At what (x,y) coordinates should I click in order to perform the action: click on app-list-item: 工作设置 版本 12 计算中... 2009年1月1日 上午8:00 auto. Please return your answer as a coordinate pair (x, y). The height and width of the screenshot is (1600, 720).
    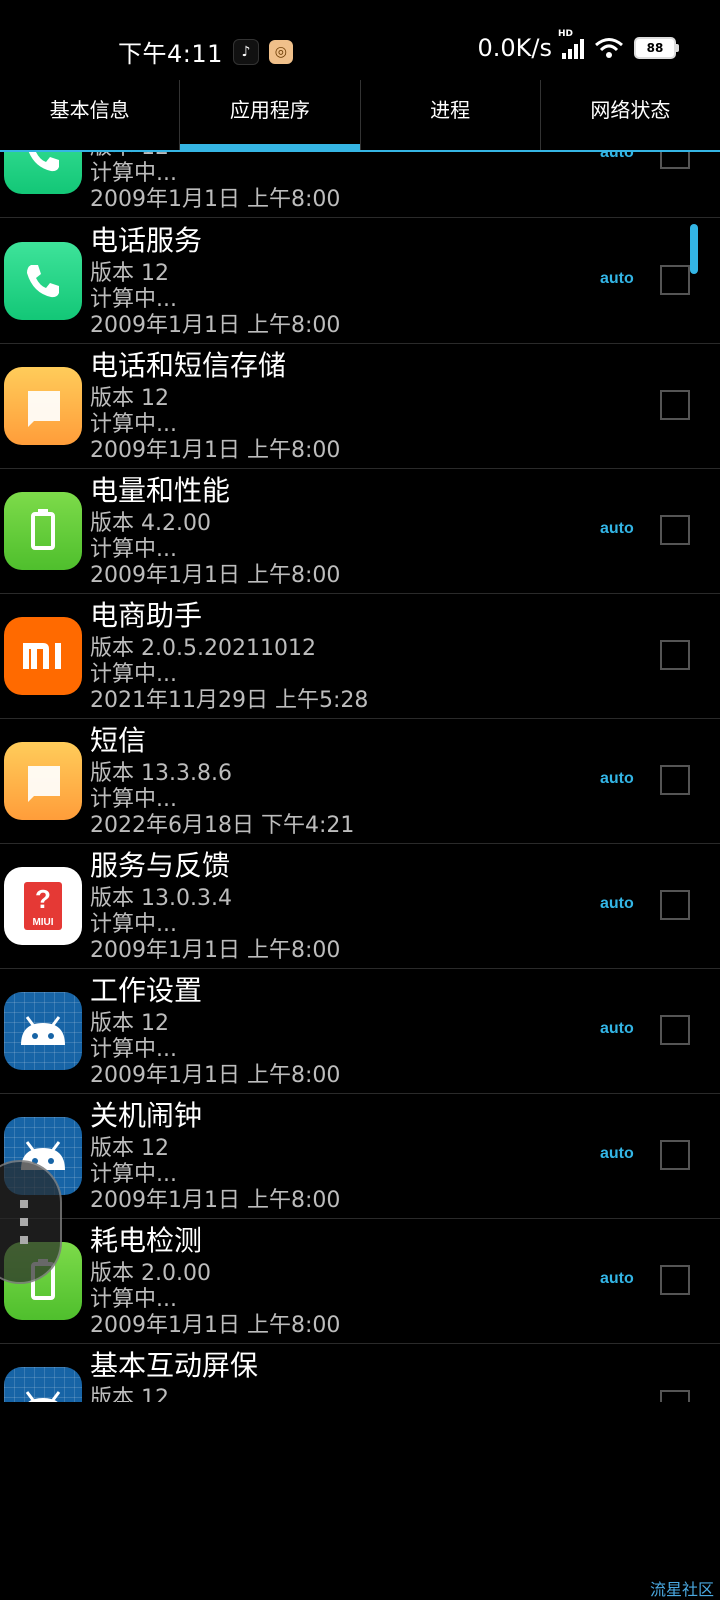
    Looking at the image, I should click on (360, 1031).